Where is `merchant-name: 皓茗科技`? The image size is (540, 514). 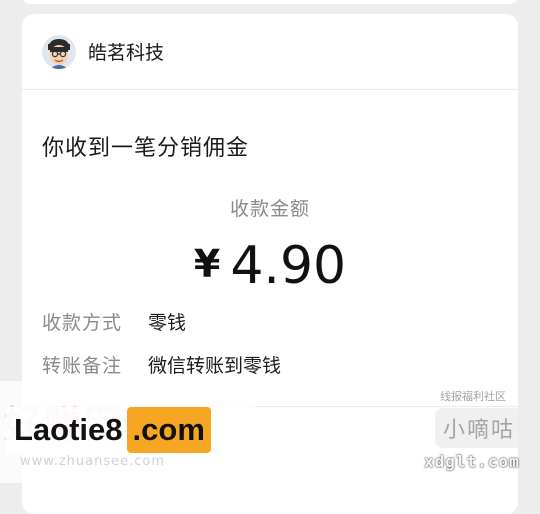
merchant-name: 皓茗科技 is located at coordinates (126, 53).